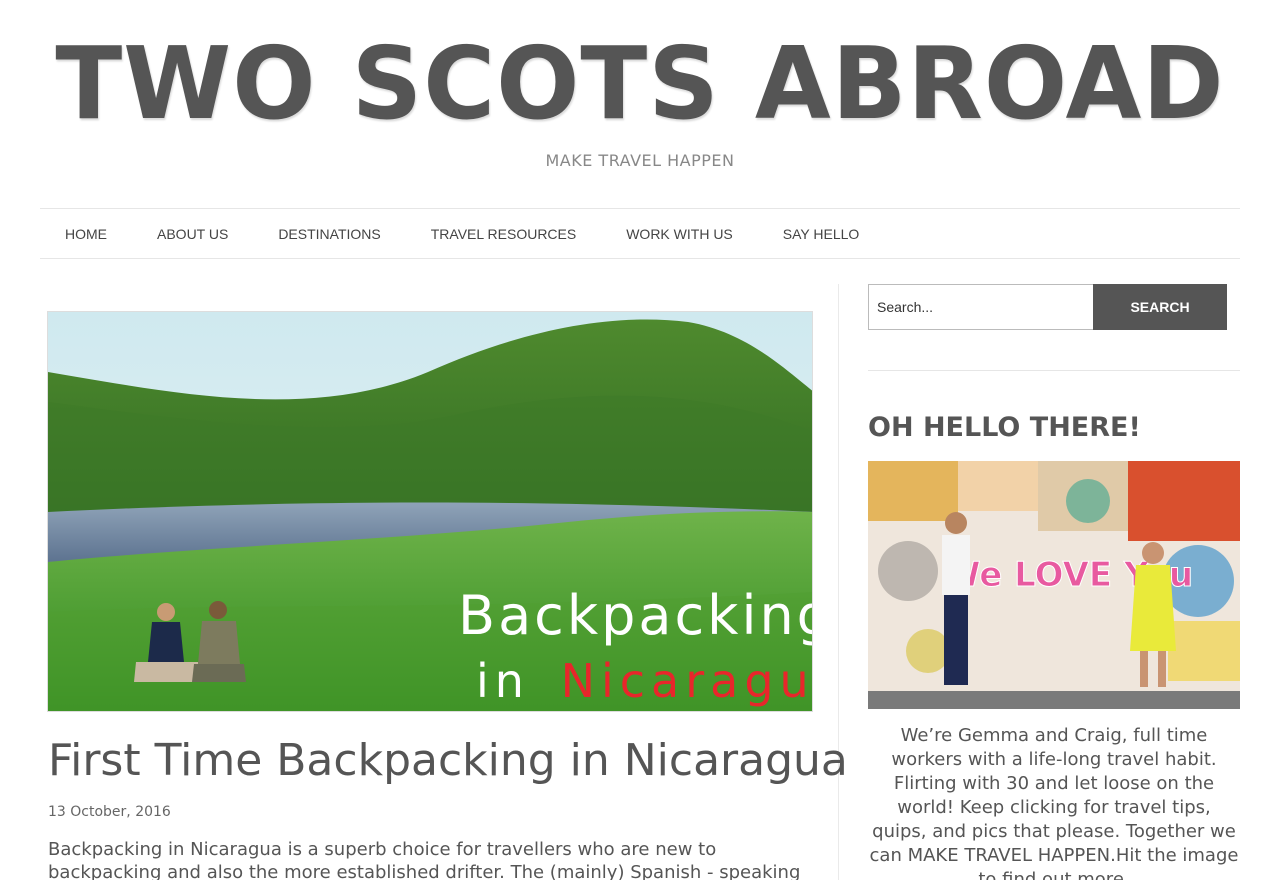  I want to click on about-photo: We LOVE You, so click(1054, 585).